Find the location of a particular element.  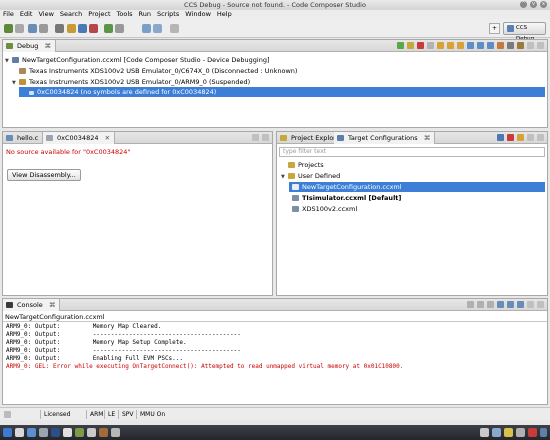

step-return-icon is located at coordinates (460, 45).